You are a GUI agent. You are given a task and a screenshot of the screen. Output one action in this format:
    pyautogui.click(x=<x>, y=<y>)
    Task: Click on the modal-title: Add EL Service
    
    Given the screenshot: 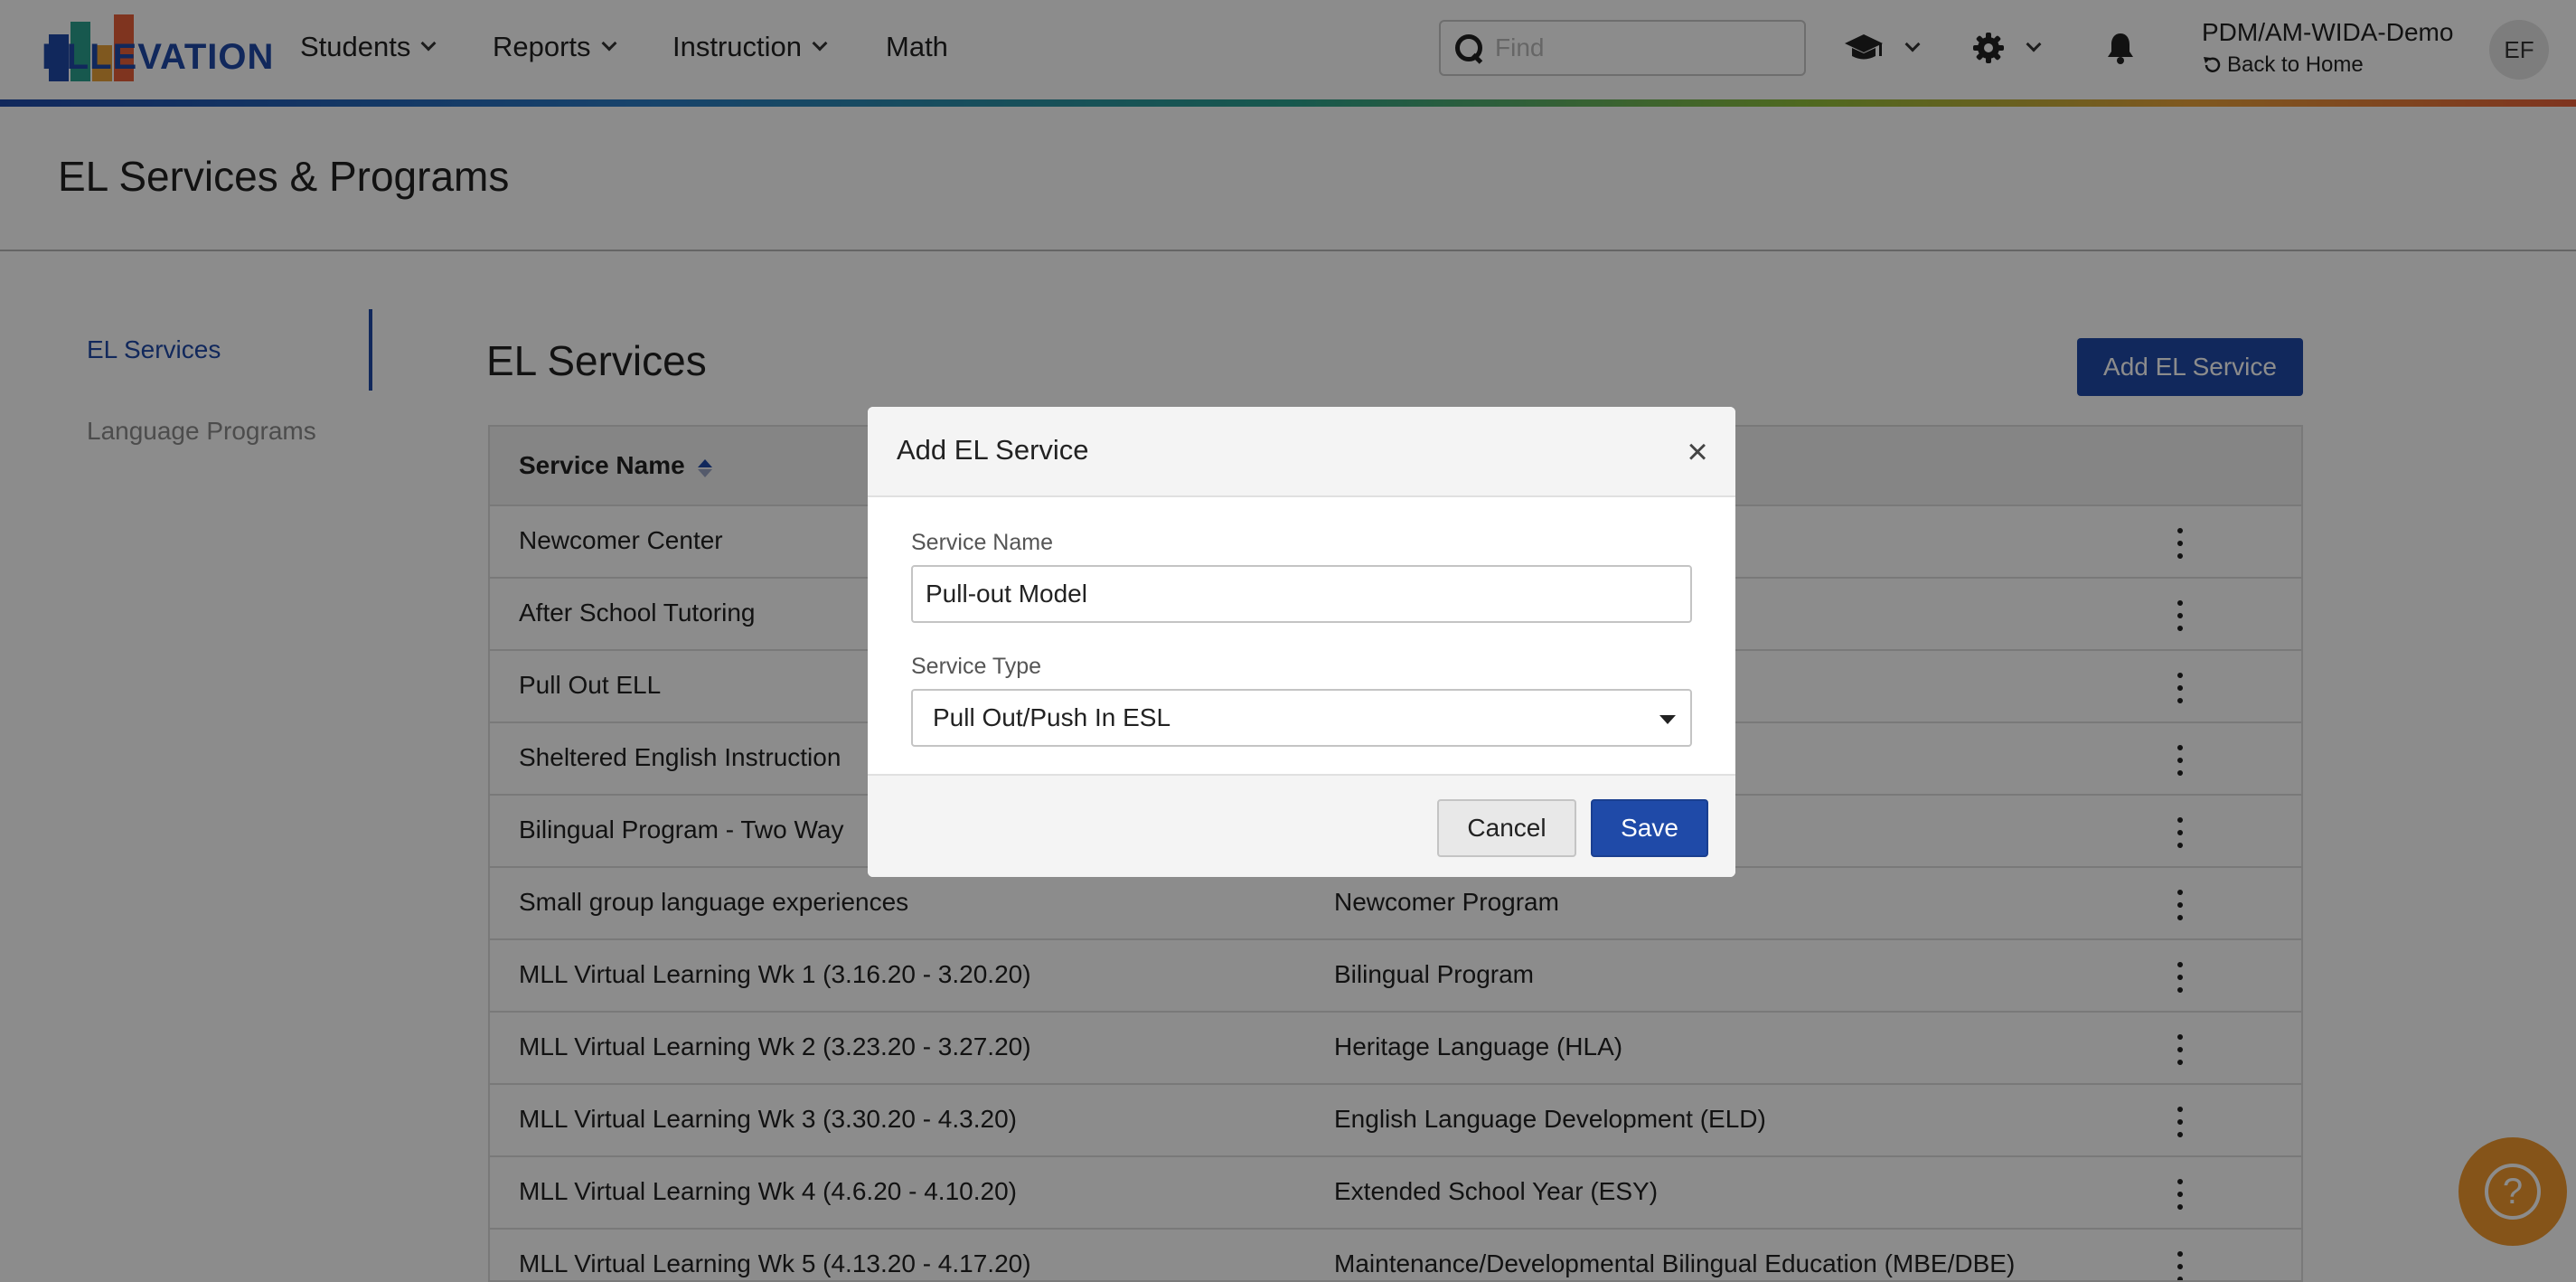 What is the action you would take?
    pyautogui.click(x=993, y=450)
    